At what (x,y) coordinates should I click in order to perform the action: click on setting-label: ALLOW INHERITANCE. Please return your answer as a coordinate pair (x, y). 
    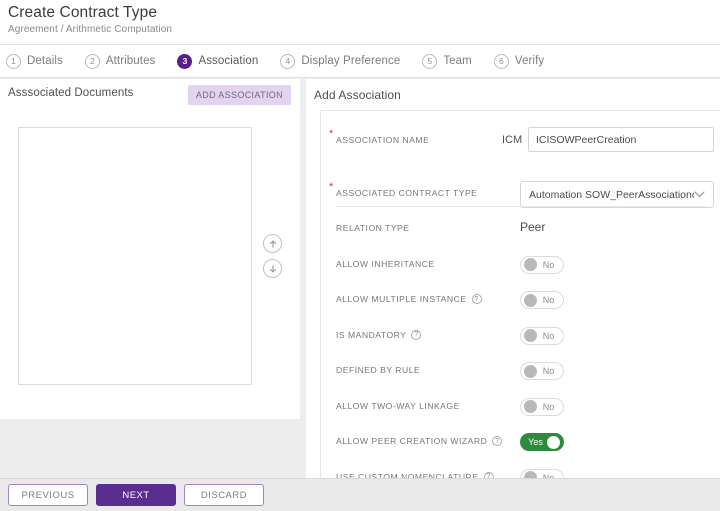
    Looking at the image, I should click on (385, 264).